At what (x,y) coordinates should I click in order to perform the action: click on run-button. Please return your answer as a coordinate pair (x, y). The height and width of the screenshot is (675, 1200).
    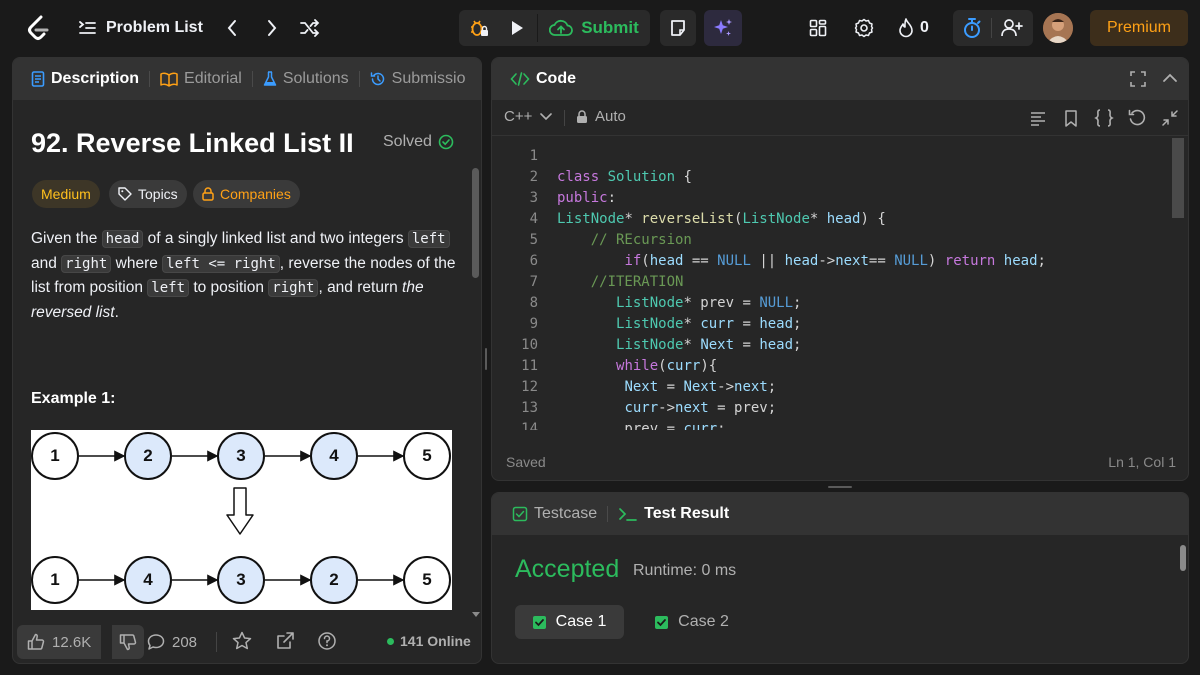
    Looking at the image, I should click on (517, 28).